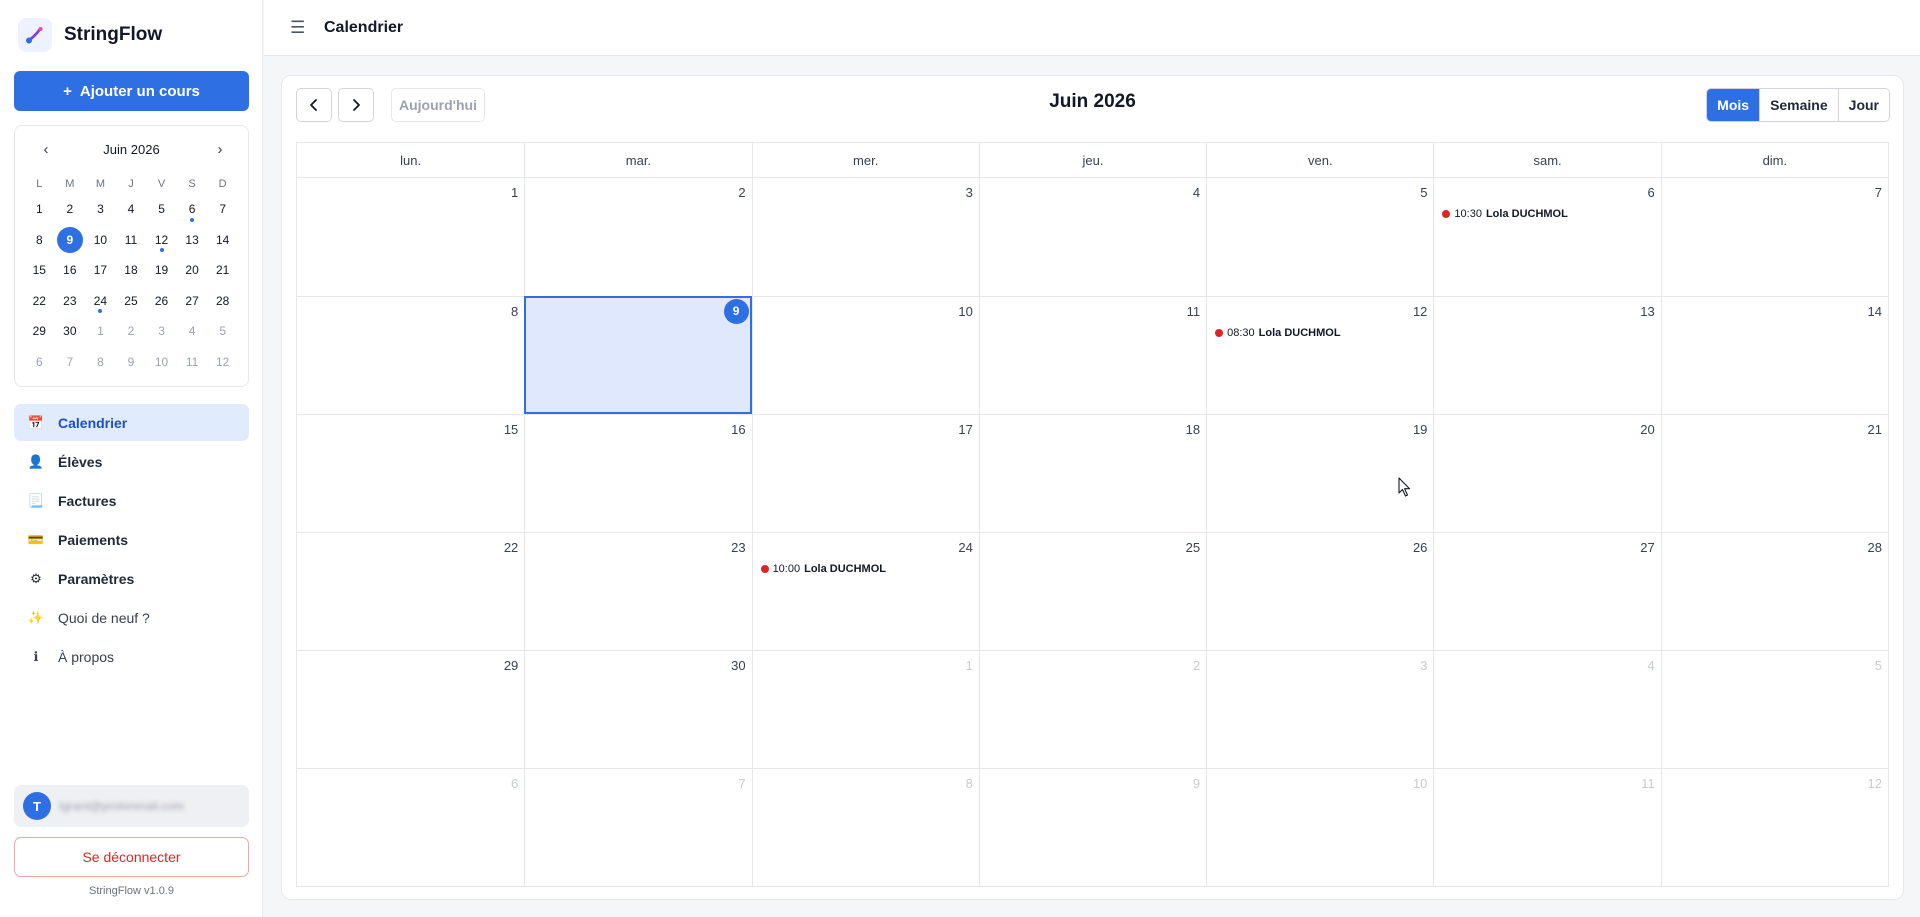 The height and width of the screenshot is (917, 1920). I want to click on mini-day: 7, so click(70, 362).